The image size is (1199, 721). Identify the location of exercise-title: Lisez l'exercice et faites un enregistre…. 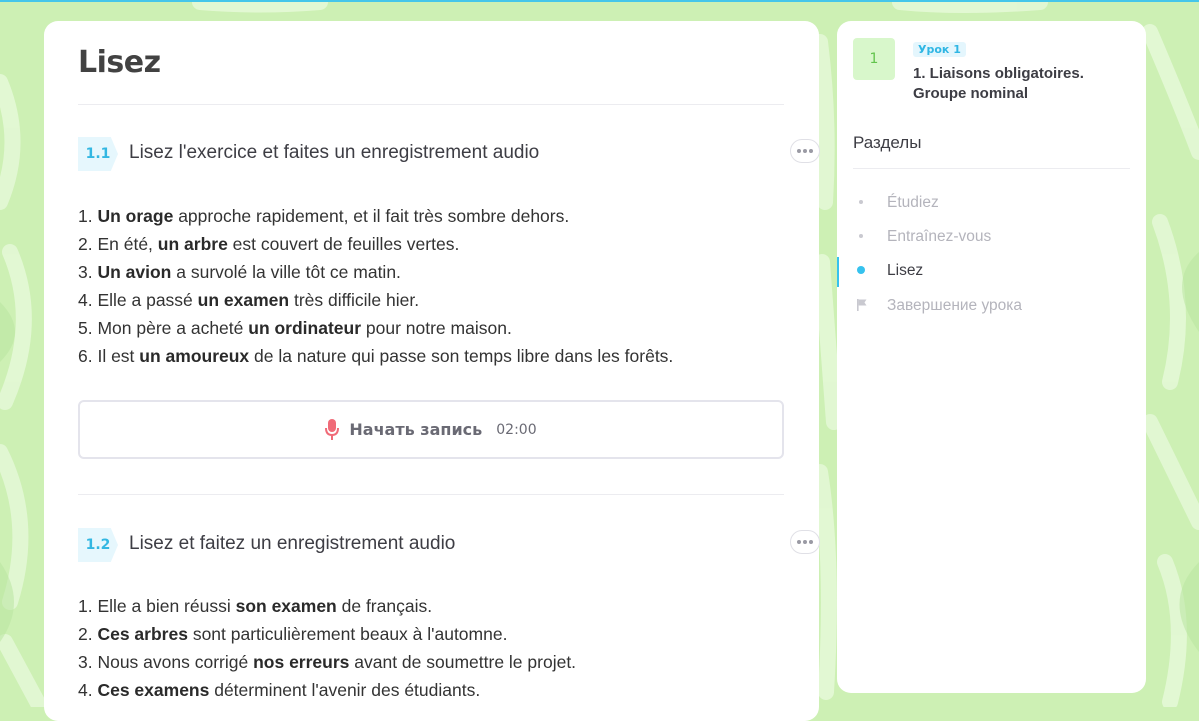
(334, 152).